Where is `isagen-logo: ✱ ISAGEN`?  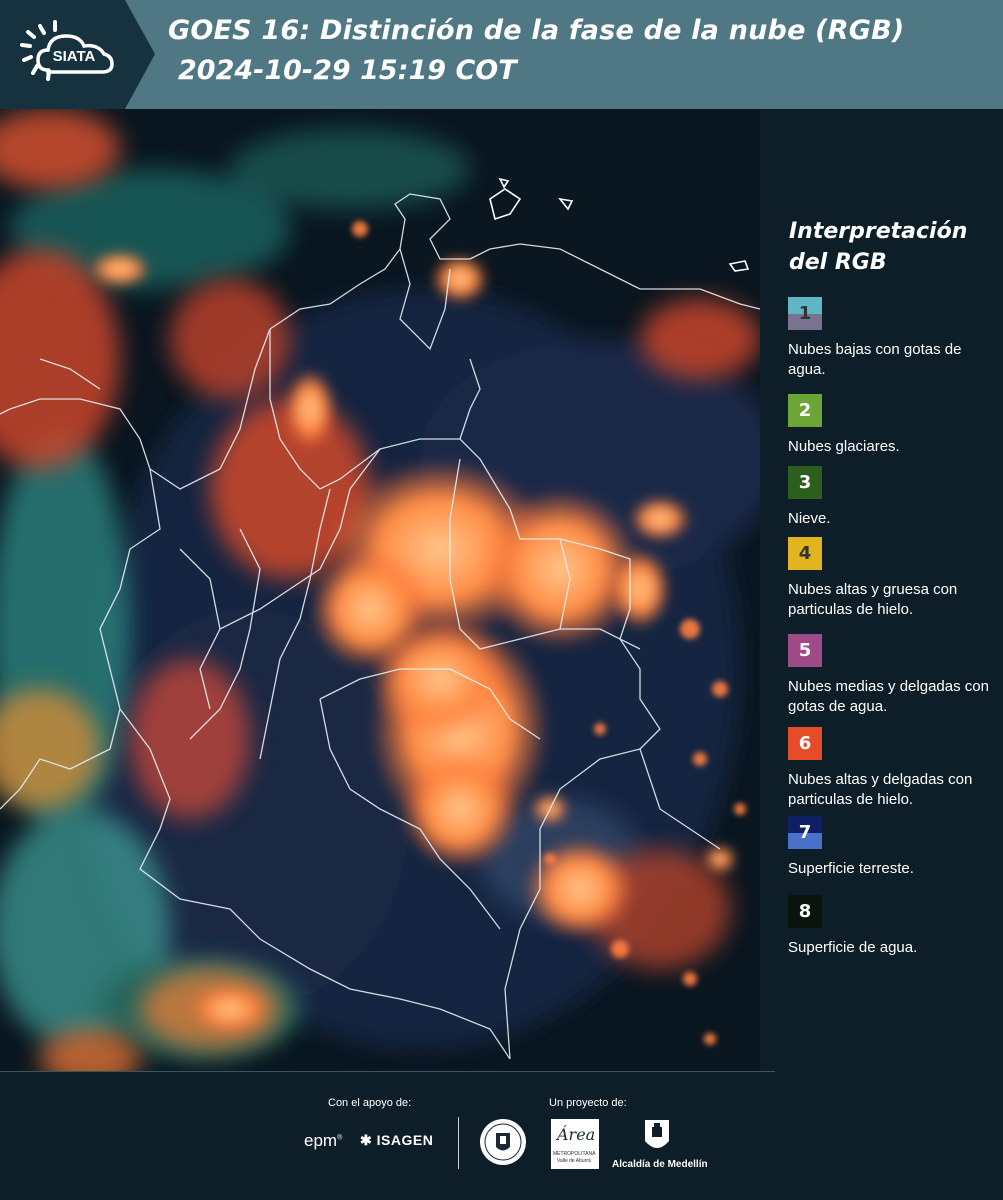 isagen-logo: ✱ ISAGEN is located at coordinates (397, 1140).